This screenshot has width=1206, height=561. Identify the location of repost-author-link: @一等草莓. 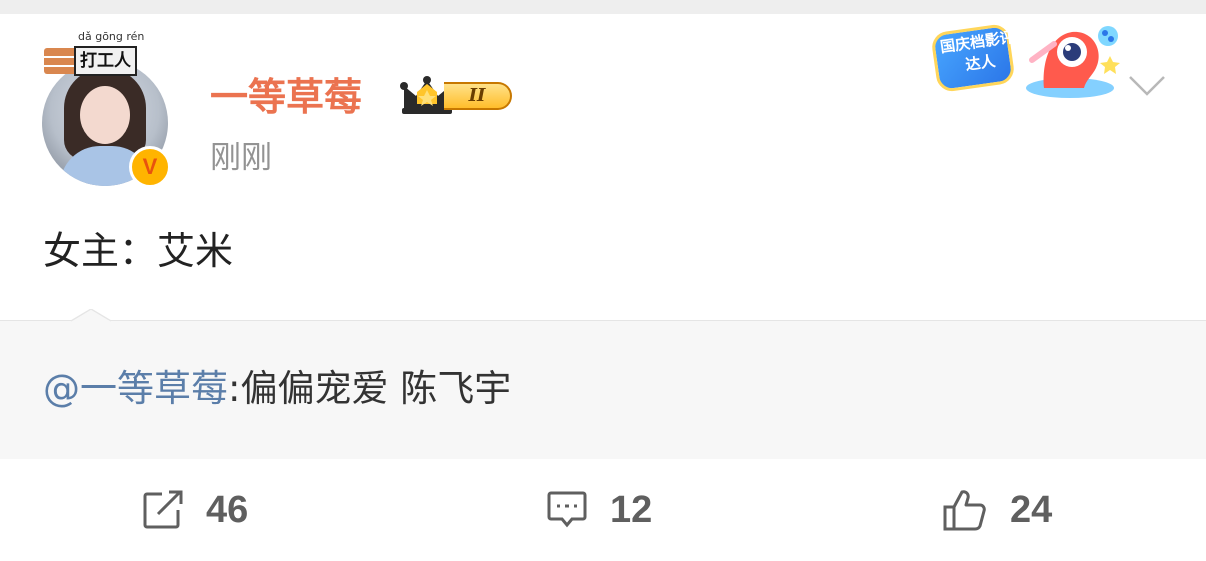
(135, 388).